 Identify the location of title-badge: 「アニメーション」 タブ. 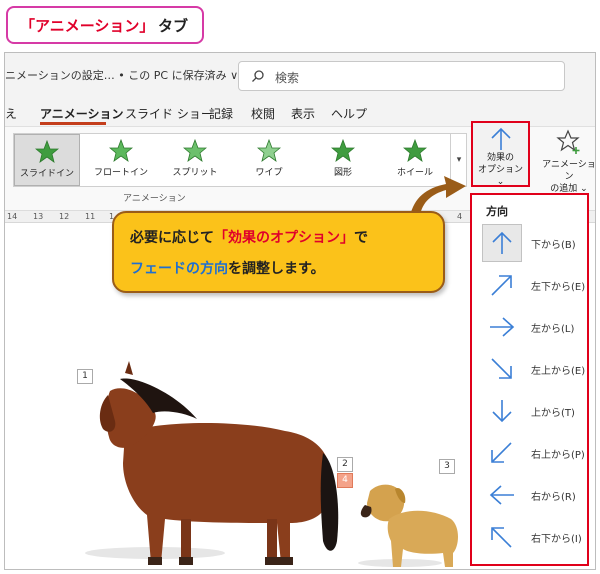
(105, 25).